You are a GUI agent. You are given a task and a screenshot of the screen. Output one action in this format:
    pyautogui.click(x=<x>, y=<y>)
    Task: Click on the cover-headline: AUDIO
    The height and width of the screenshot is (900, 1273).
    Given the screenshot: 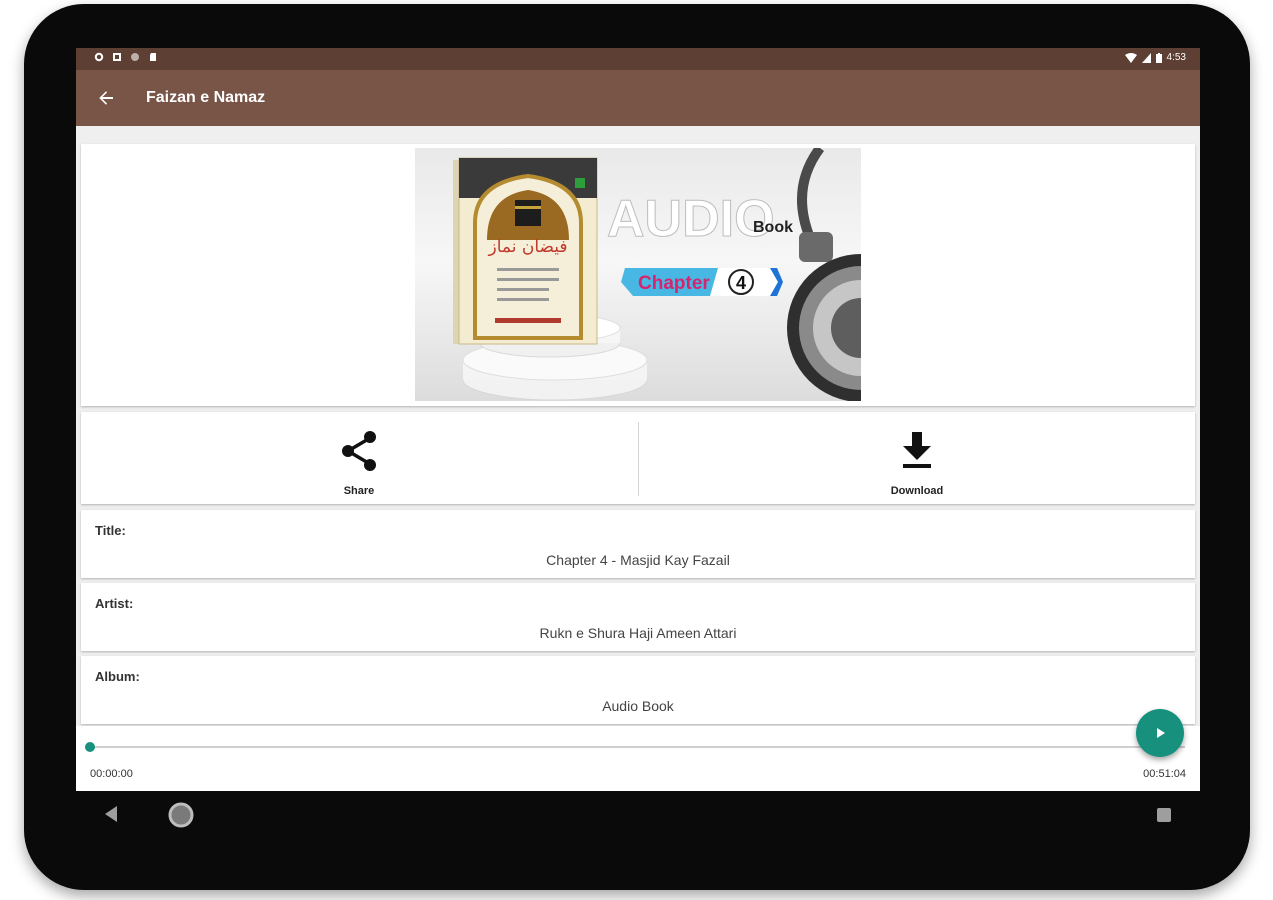 What is the action you would take?
    pyautogui.click(x=691, y=219)
    